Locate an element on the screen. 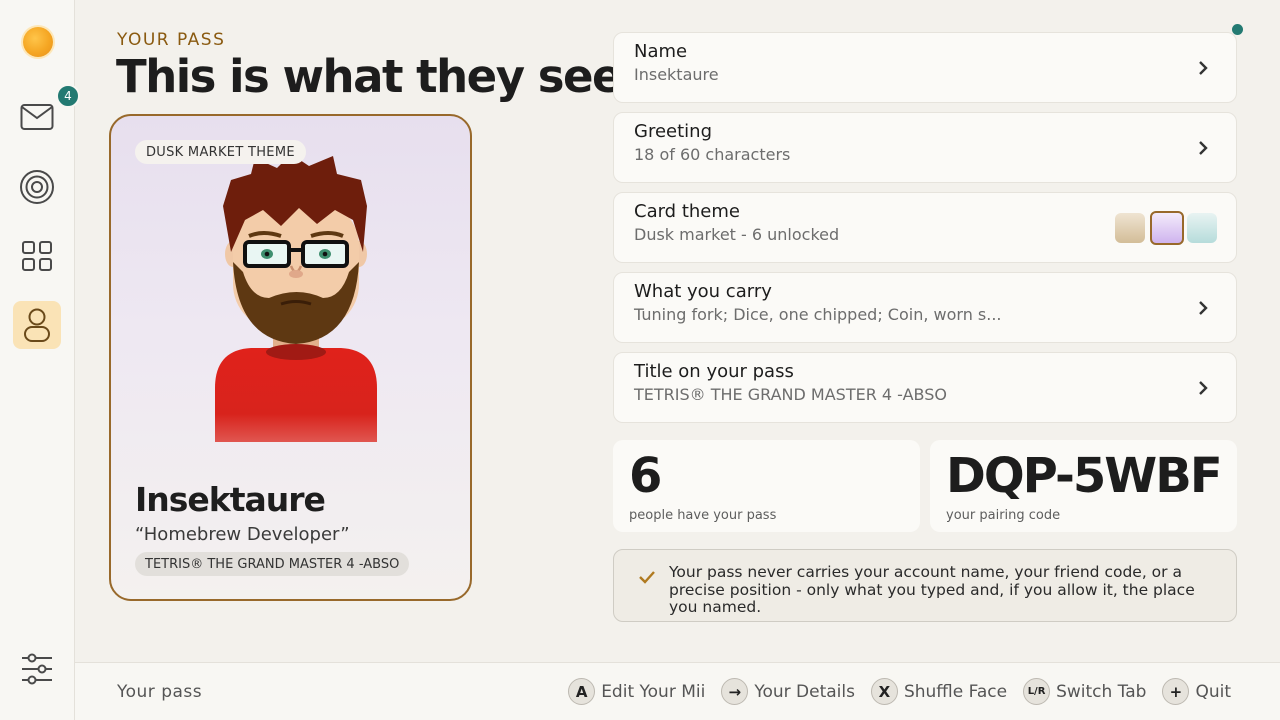  carry-row-label: What you carry is located at coordinates (703, 291).